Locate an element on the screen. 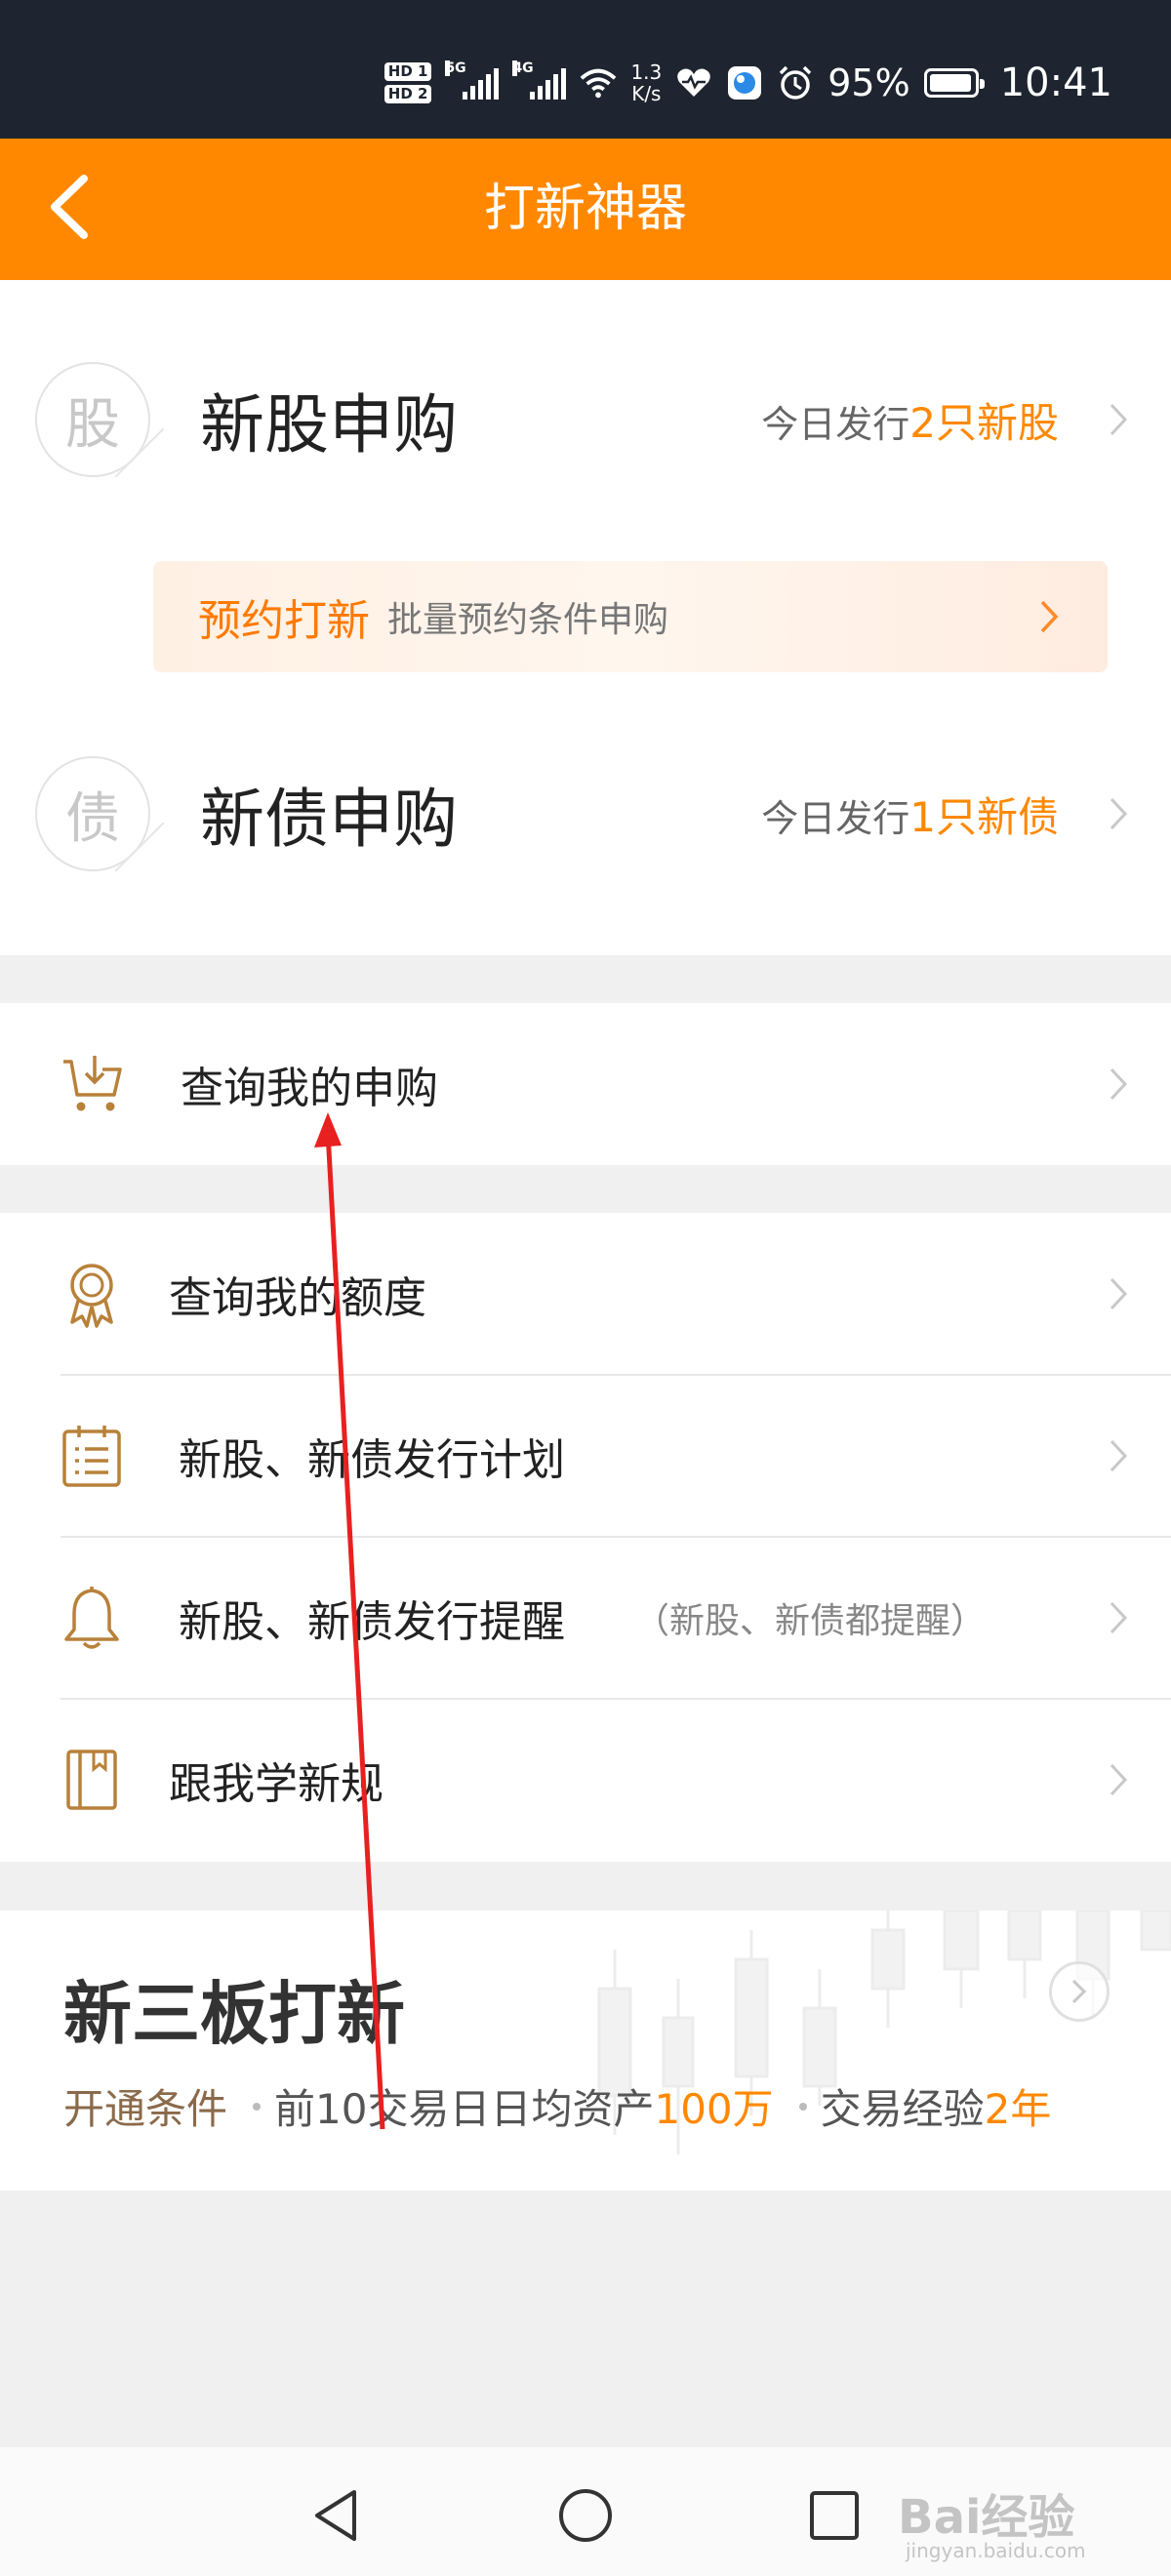 Image resolution: width=1171 pixels, height=2576 pixels. reserve-subscribe-banner: 预约打新 批量预约条件申购 is located at coordinates (630, 616).